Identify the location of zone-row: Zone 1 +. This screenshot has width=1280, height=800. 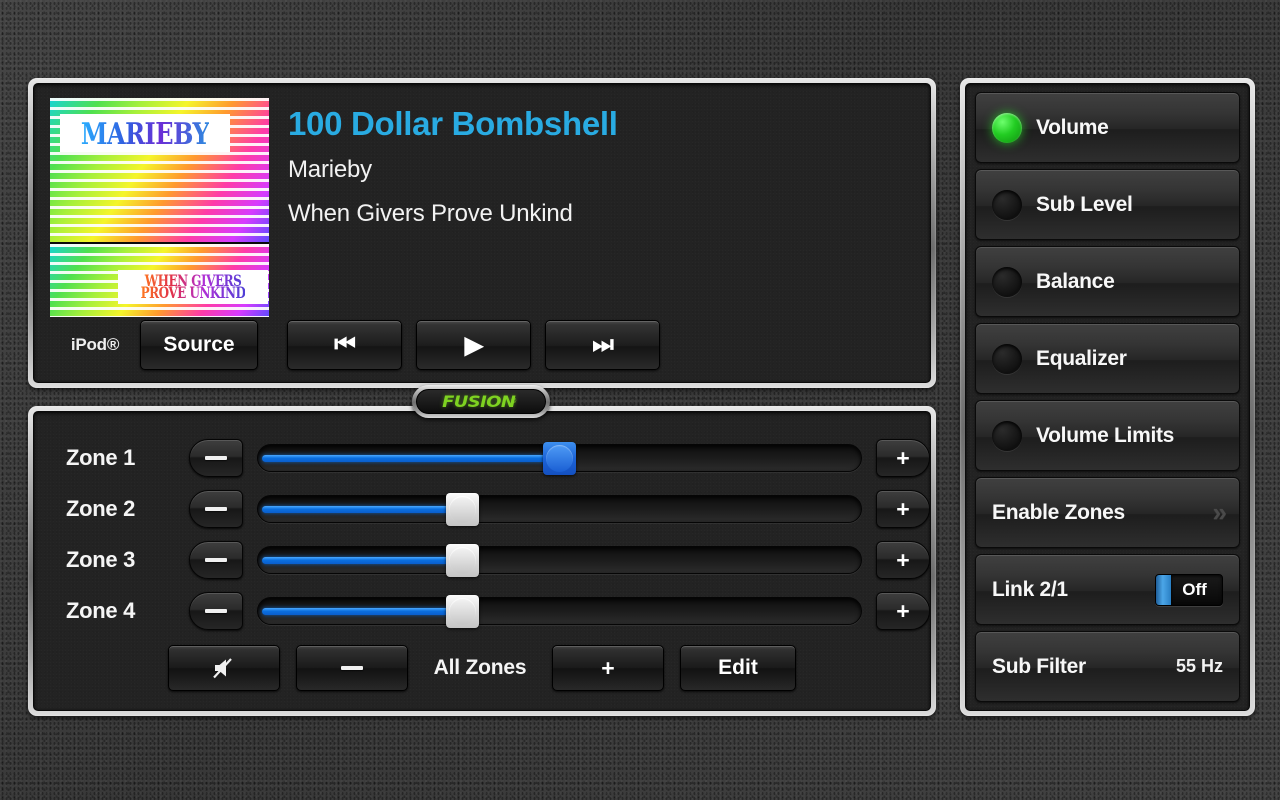
(482, 458).